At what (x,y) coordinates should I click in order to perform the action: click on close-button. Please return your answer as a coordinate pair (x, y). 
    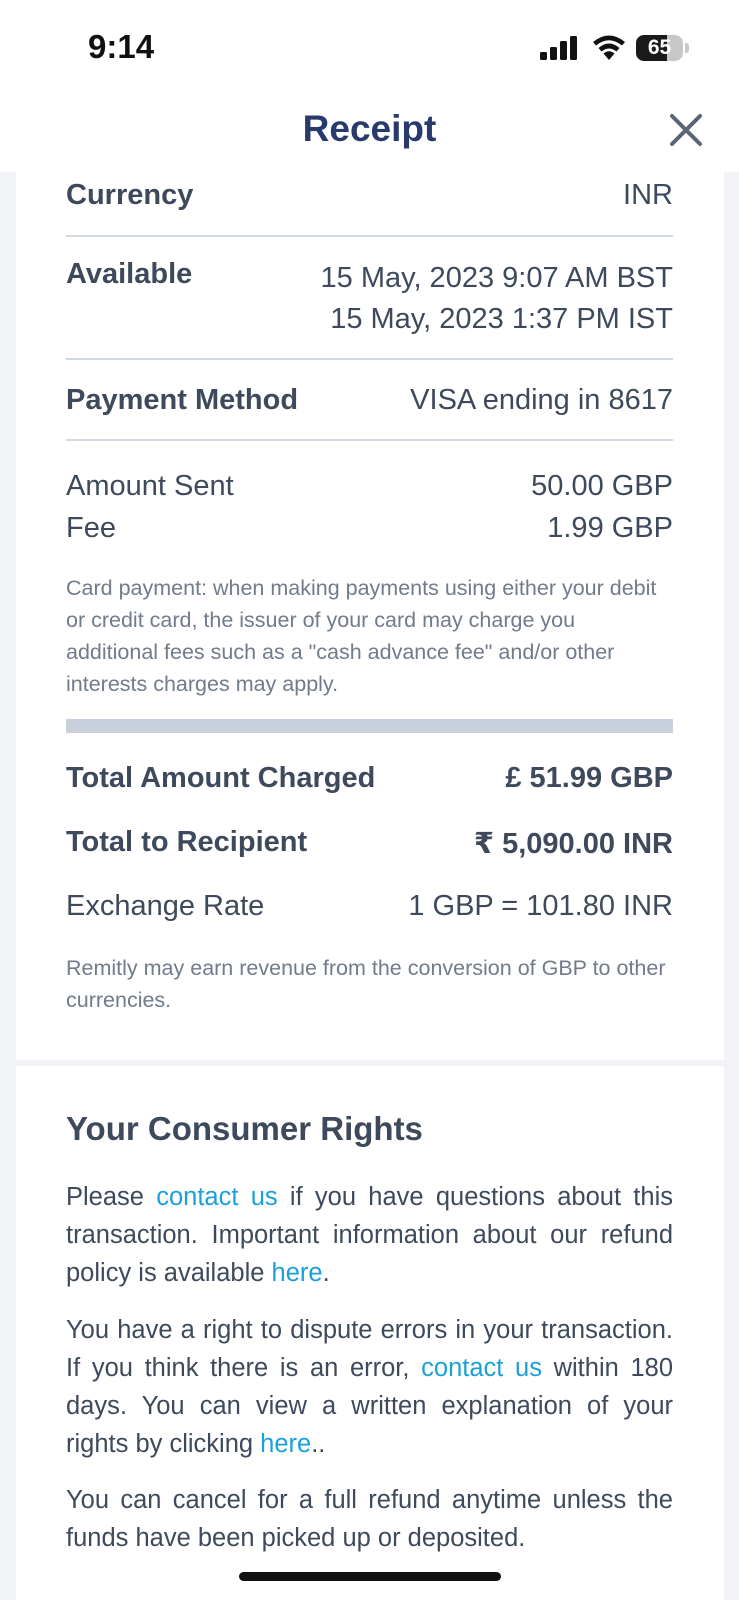
    Looking at the image, I should click on (686, 130).